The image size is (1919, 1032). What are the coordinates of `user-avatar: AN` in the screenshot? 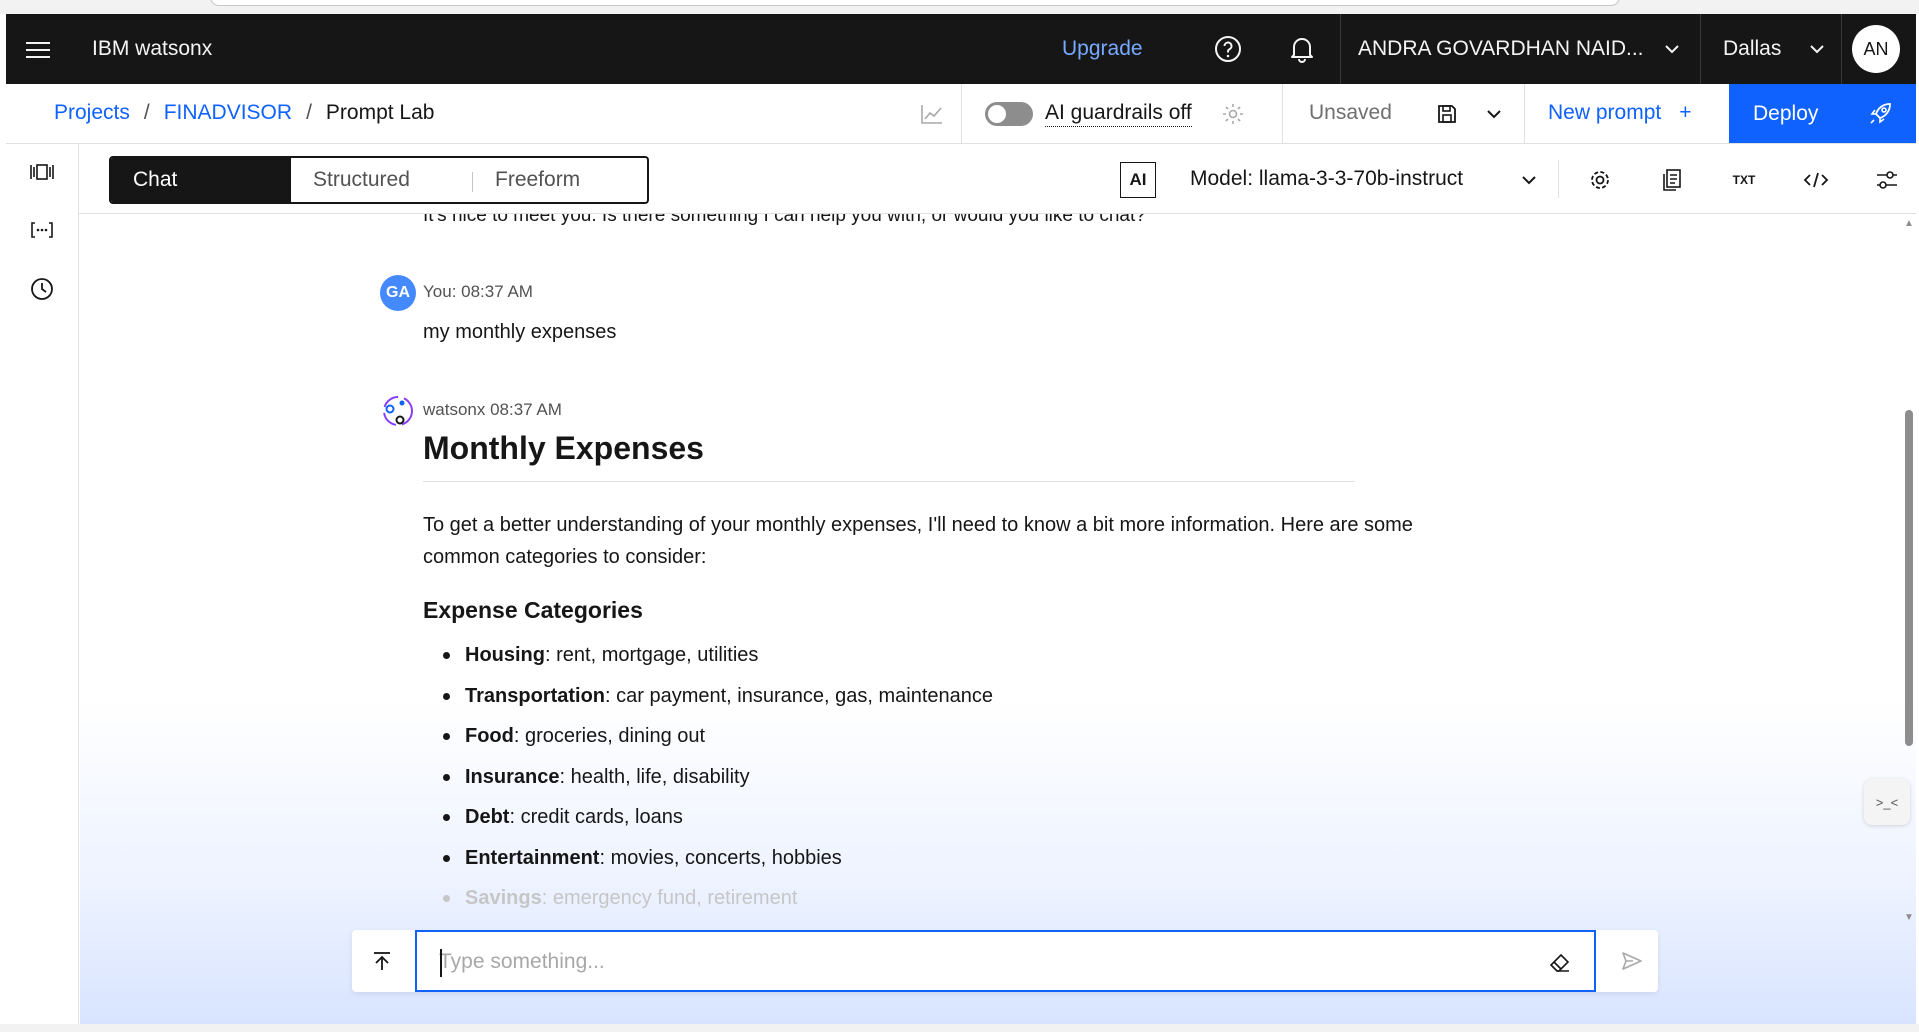 It's located at (1876, 49).